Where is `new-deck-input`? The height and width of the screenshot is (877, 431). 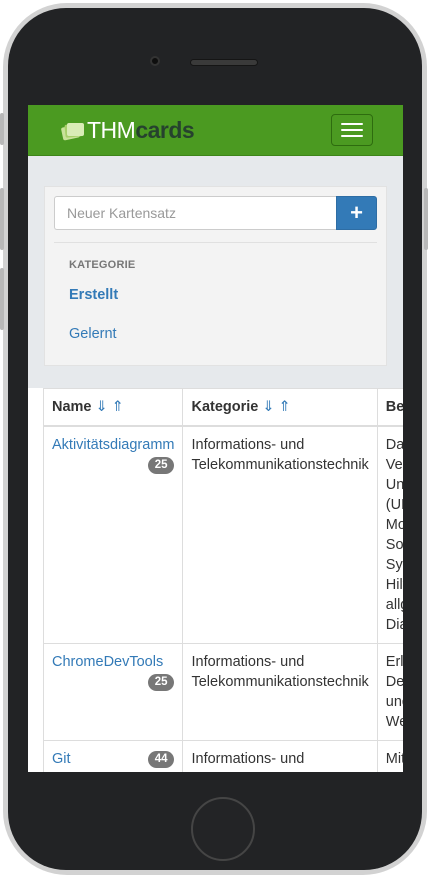 new-deck-input is located at coordinates (195, 213).